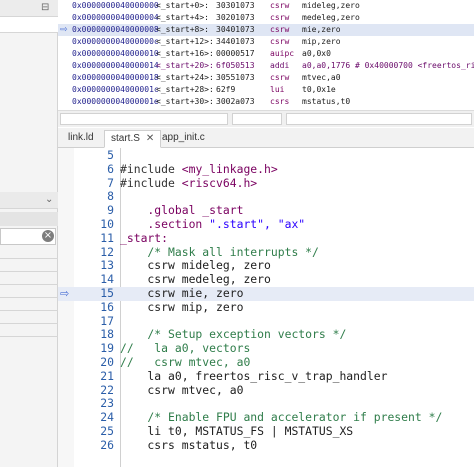 The width and height of the screenshot is (474, 467). I want to click on disassembly-symbol: <_start+0>:, so click(182, 5).